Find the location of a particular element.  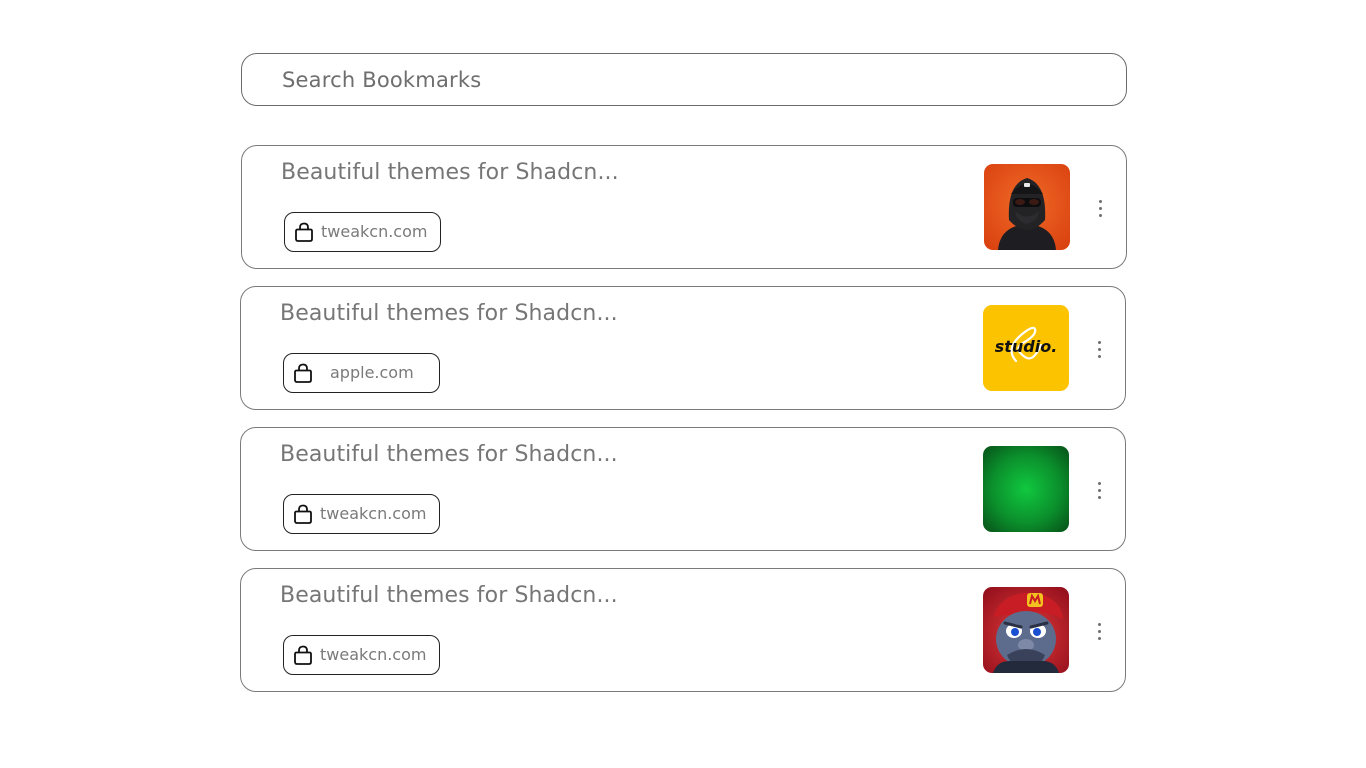

studio-logo-text: studio. is located at coordinates (1026, 346).